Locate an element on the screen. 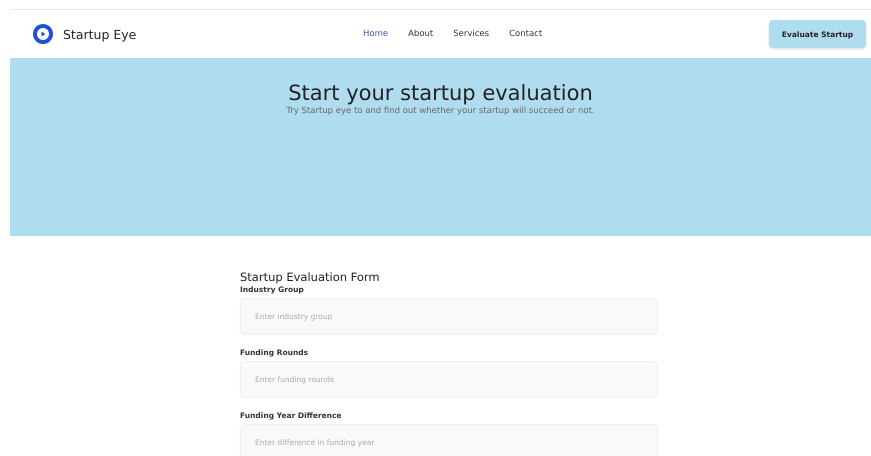 The width and height of the screenshot is (871, 456). hero-title: Start your startup evaluation is located at coordinates (440, 93).